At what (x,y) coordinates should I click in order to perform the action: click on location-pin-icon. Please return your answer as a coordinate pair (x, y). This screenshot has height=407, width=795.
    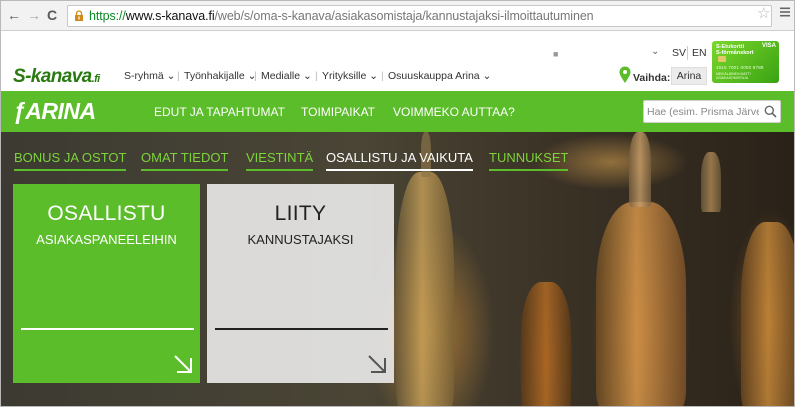
    Looking at the image, I should click on (625, 74).